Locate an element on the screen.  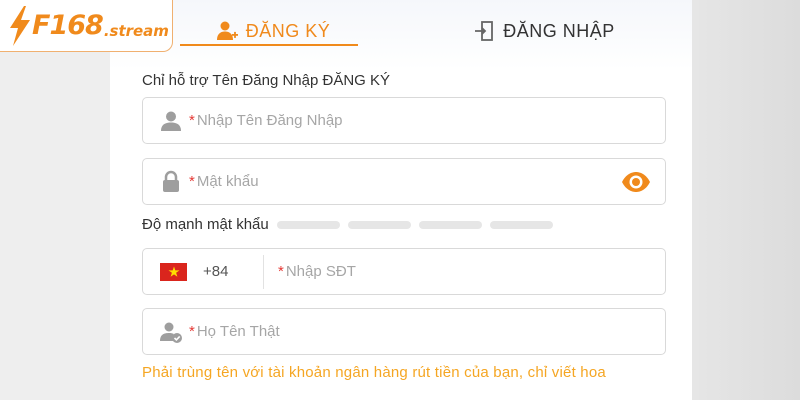
login-door-icon is located at coordinates (484, 31).